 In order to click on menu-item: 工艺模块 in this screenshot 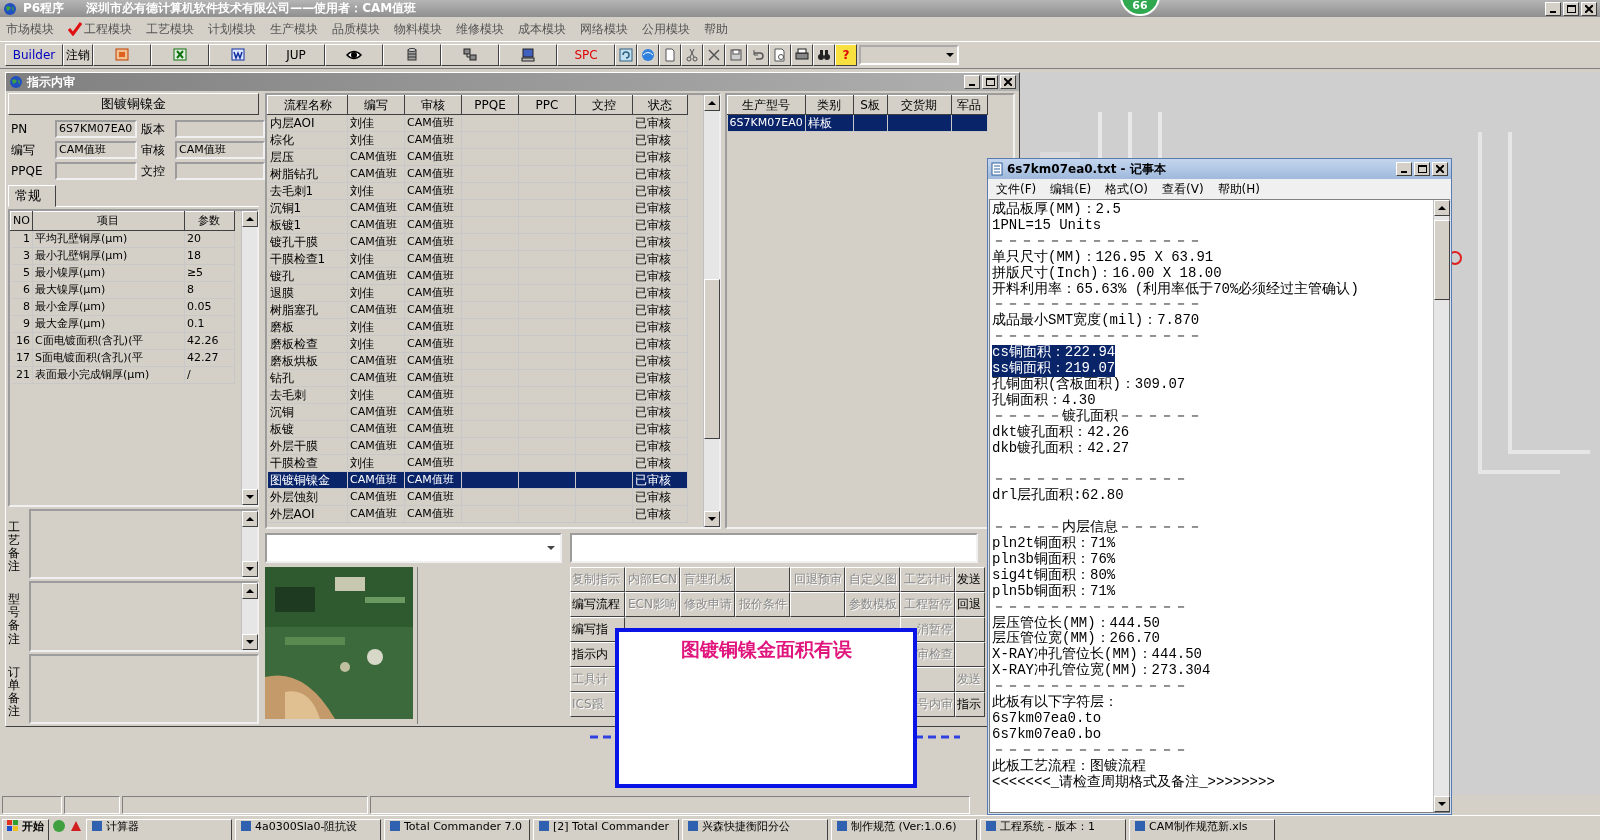, I will do `click(170, 29)`.